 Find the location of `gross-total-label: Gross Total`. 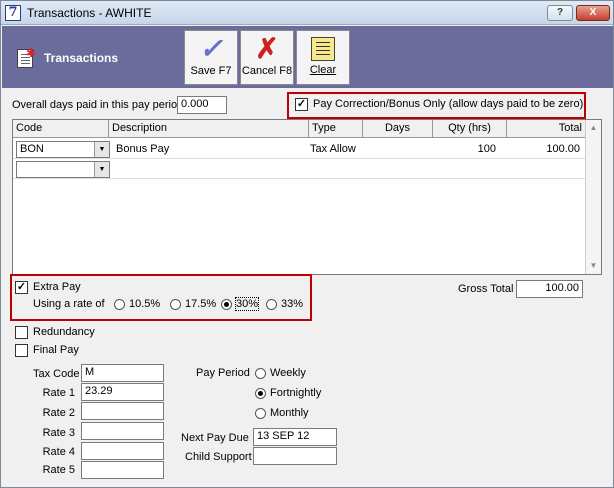

gross-total-label: Gross Total is located at coordinates (486, 289).